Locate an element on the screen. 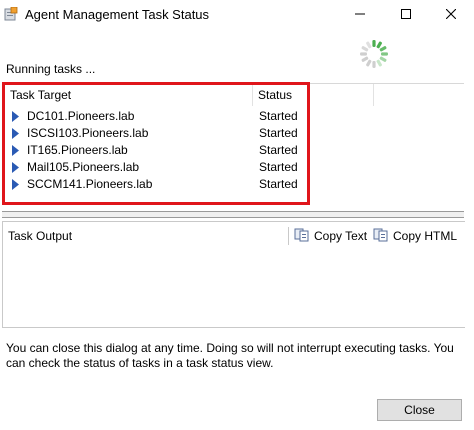  minimize-button is located at coordinates (360, 15).